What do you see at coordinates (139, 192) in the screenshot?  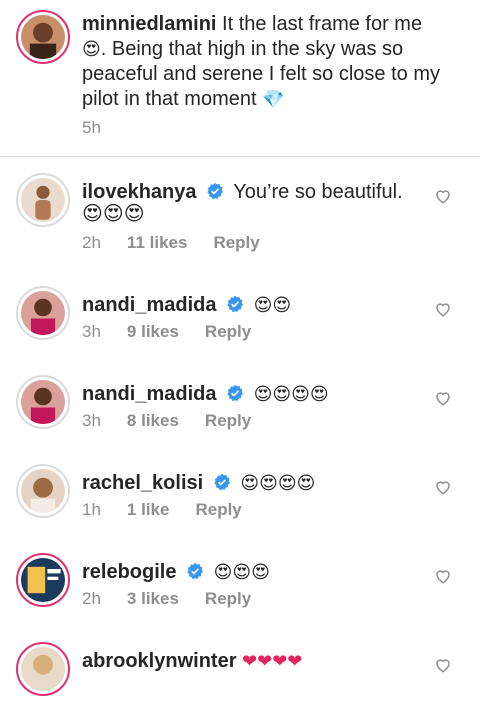 I see `comment-username: ilovekhanya` at bounding box center [139, 192].